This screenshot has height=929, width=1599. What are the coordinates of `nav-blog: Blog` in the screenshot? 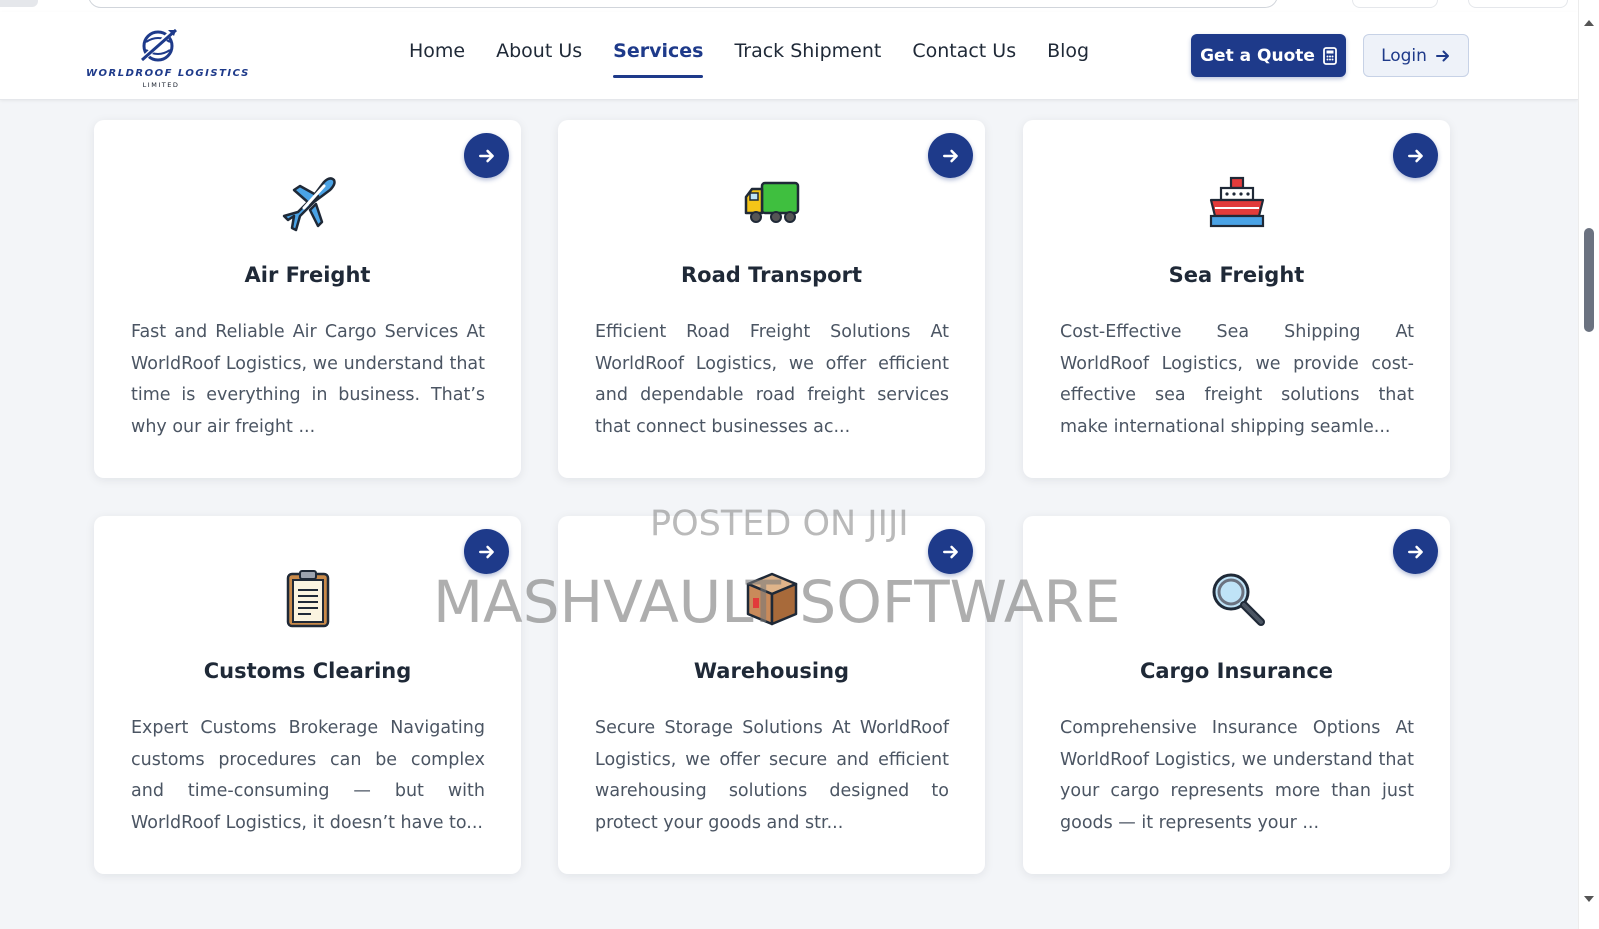 It's located at (1068, 55).